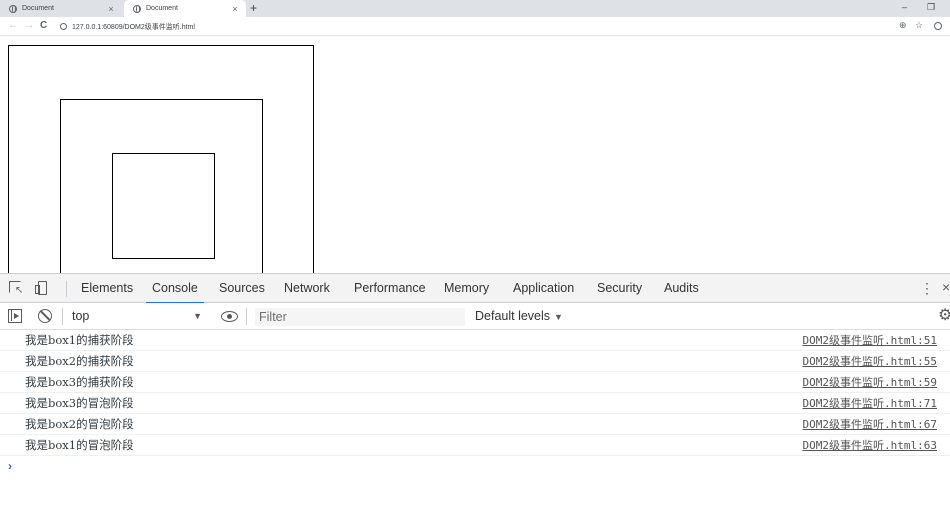  Describe the element at coordinates (475, 361) in the screenshot. I see `log-row: 我是box2的捕获阶段 DOM2级事件监听.html:55` at that location.